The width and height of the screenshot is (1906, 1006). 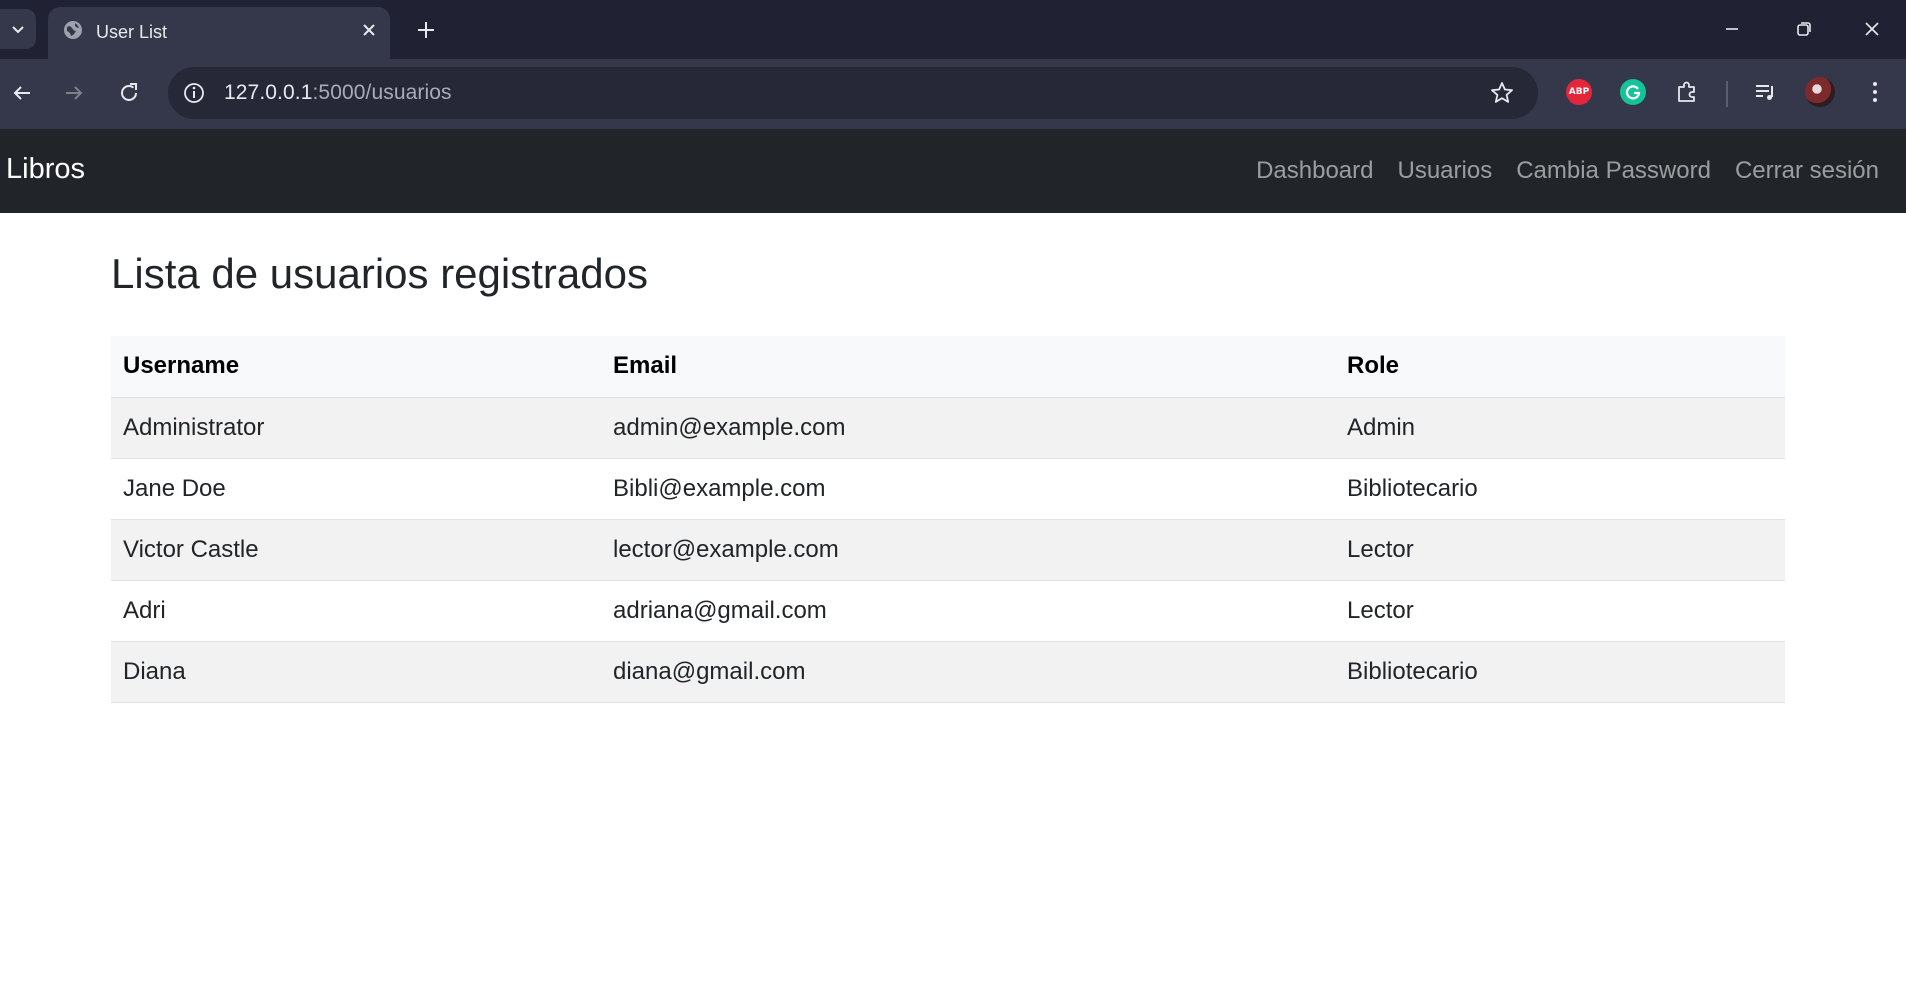 I want to click on arrow-right-icon, so click(x=74, y=93).